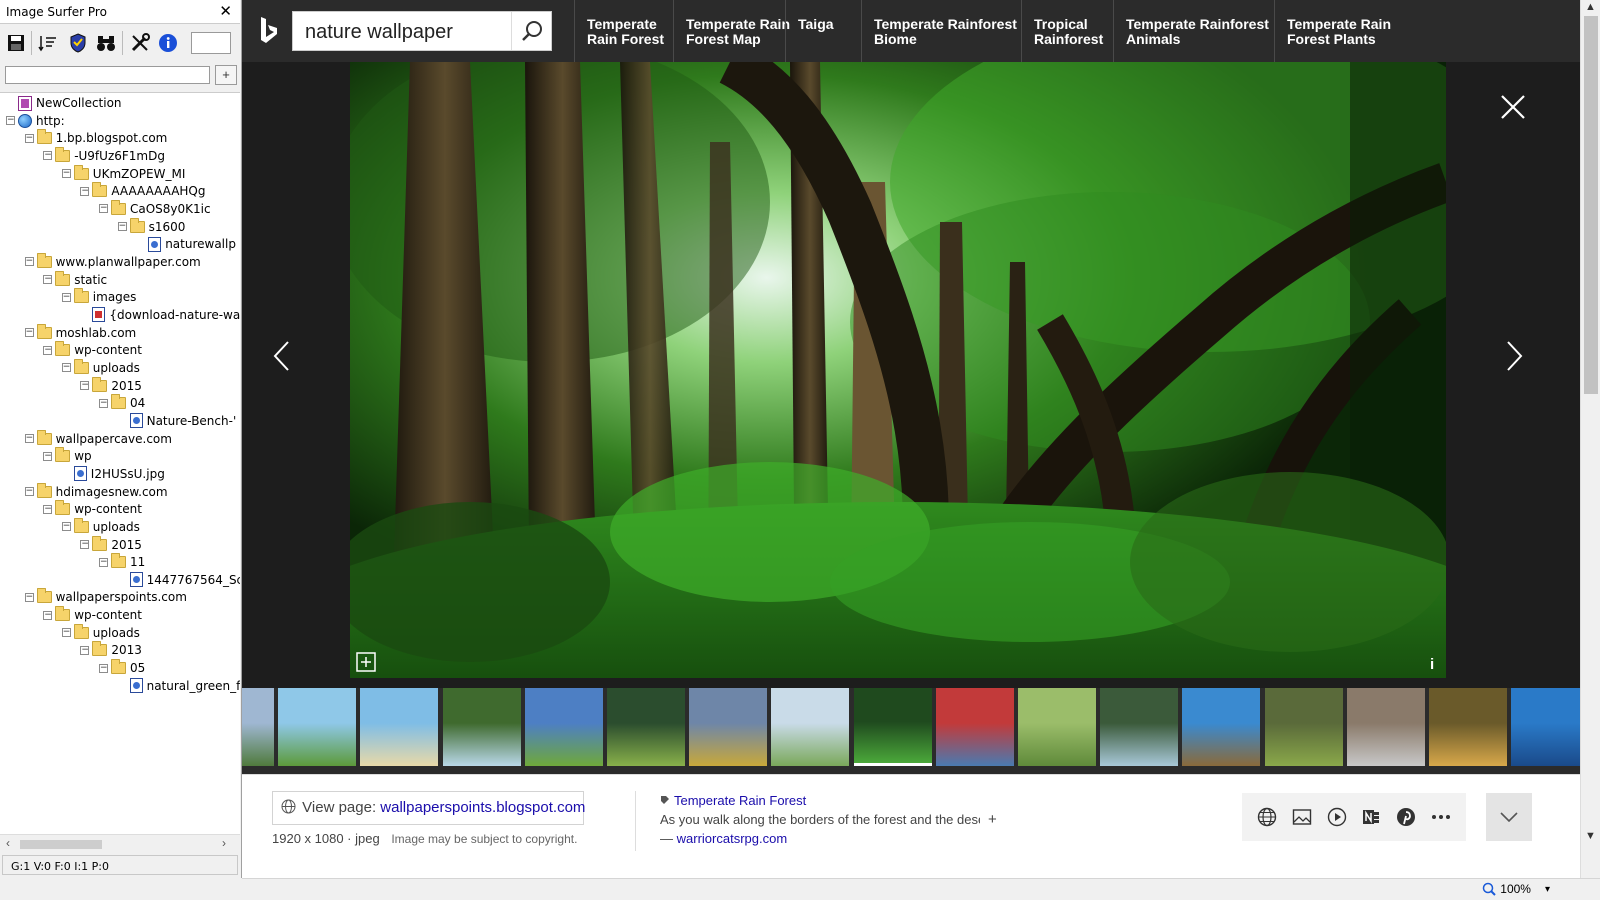  What do you see at coordinates (379, 32) in the screenshot?
I see `search-input: nature wallpaper` at bounding box center [379, 32].